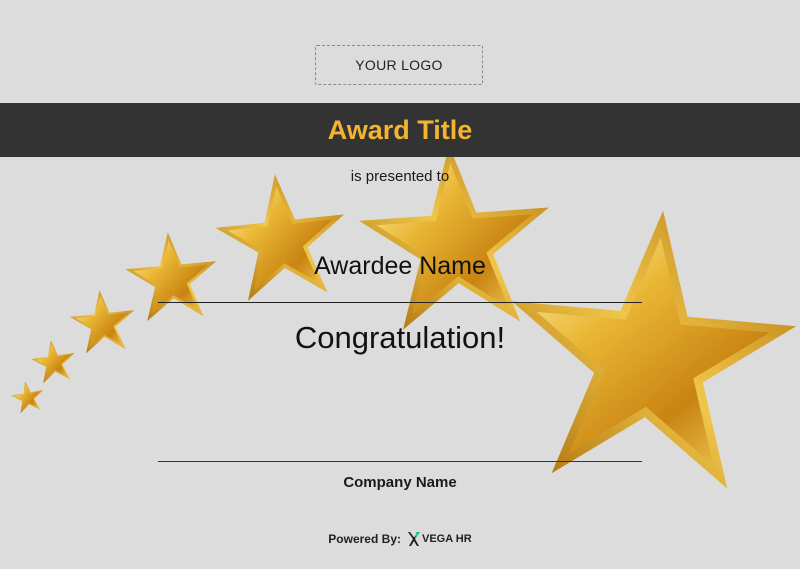 The image size is (800, 569). What do you see at coordinates (400, 302) in the screenshot?
I see `awardee-underline` at bounding box center [400, 302].